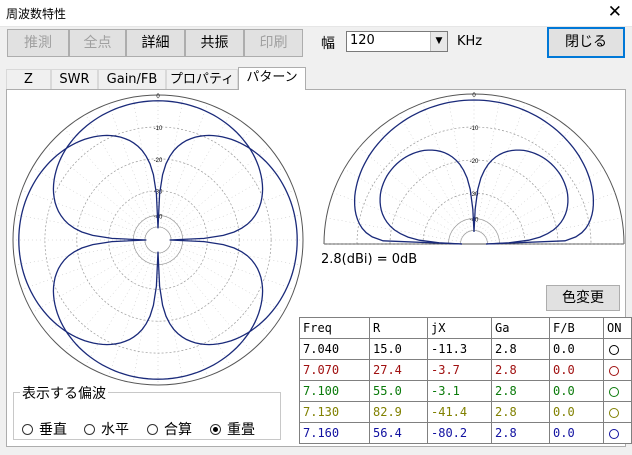 The width and height of the screenshot is (632, 455). I want to click on tab-pattern: パターン, so click(272, 78).